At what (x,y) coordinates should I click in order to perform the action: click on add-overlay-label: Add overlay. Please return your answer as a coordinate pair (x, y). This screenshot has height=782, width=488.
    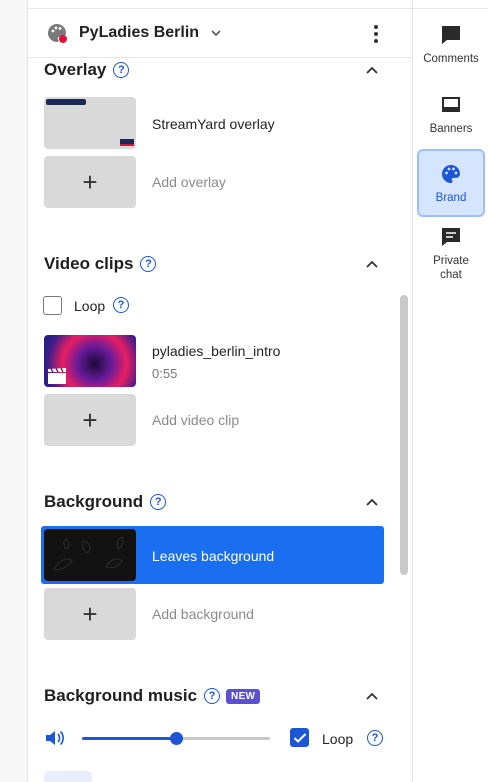
    Looking at the image, I should click on (189, 182).